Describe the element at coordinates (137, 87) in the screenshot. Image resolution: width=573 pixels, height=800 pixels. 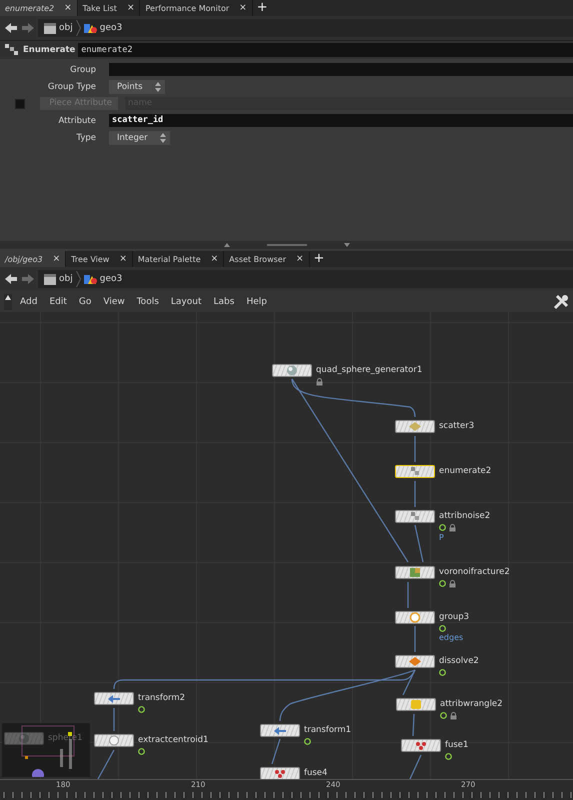
I see `dropdown: Points` at that location.